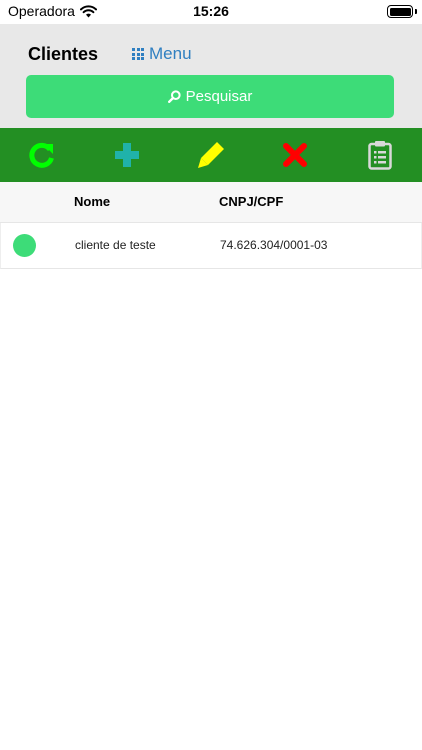 This screenshot has height=750, width=422. Describe the element at coordinates (416, 11) in the screenshot. I see `battery-tip` at that location.